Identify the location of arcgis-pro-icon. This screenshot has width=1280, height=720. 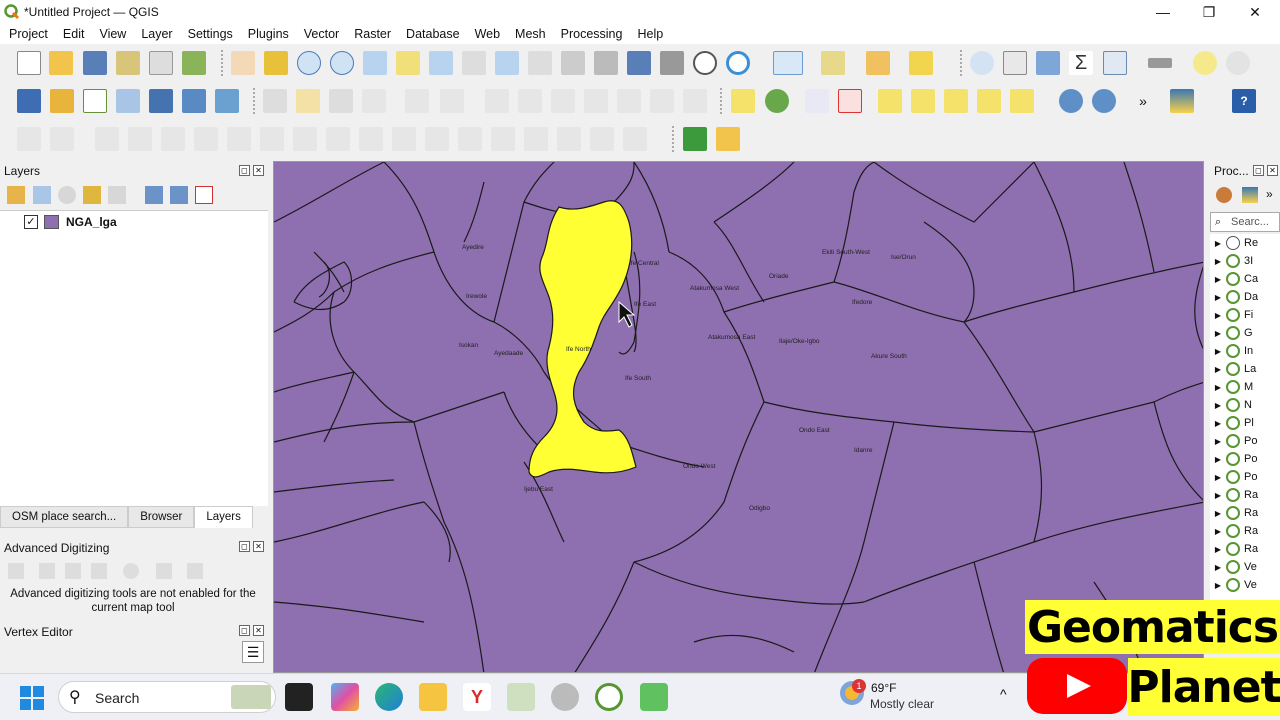
(565, 697).